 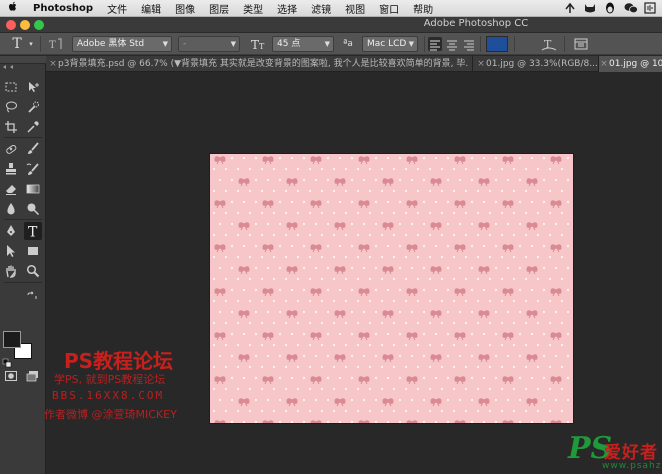 I want to click on menu-image: 图像, so click(x=185, y=8).